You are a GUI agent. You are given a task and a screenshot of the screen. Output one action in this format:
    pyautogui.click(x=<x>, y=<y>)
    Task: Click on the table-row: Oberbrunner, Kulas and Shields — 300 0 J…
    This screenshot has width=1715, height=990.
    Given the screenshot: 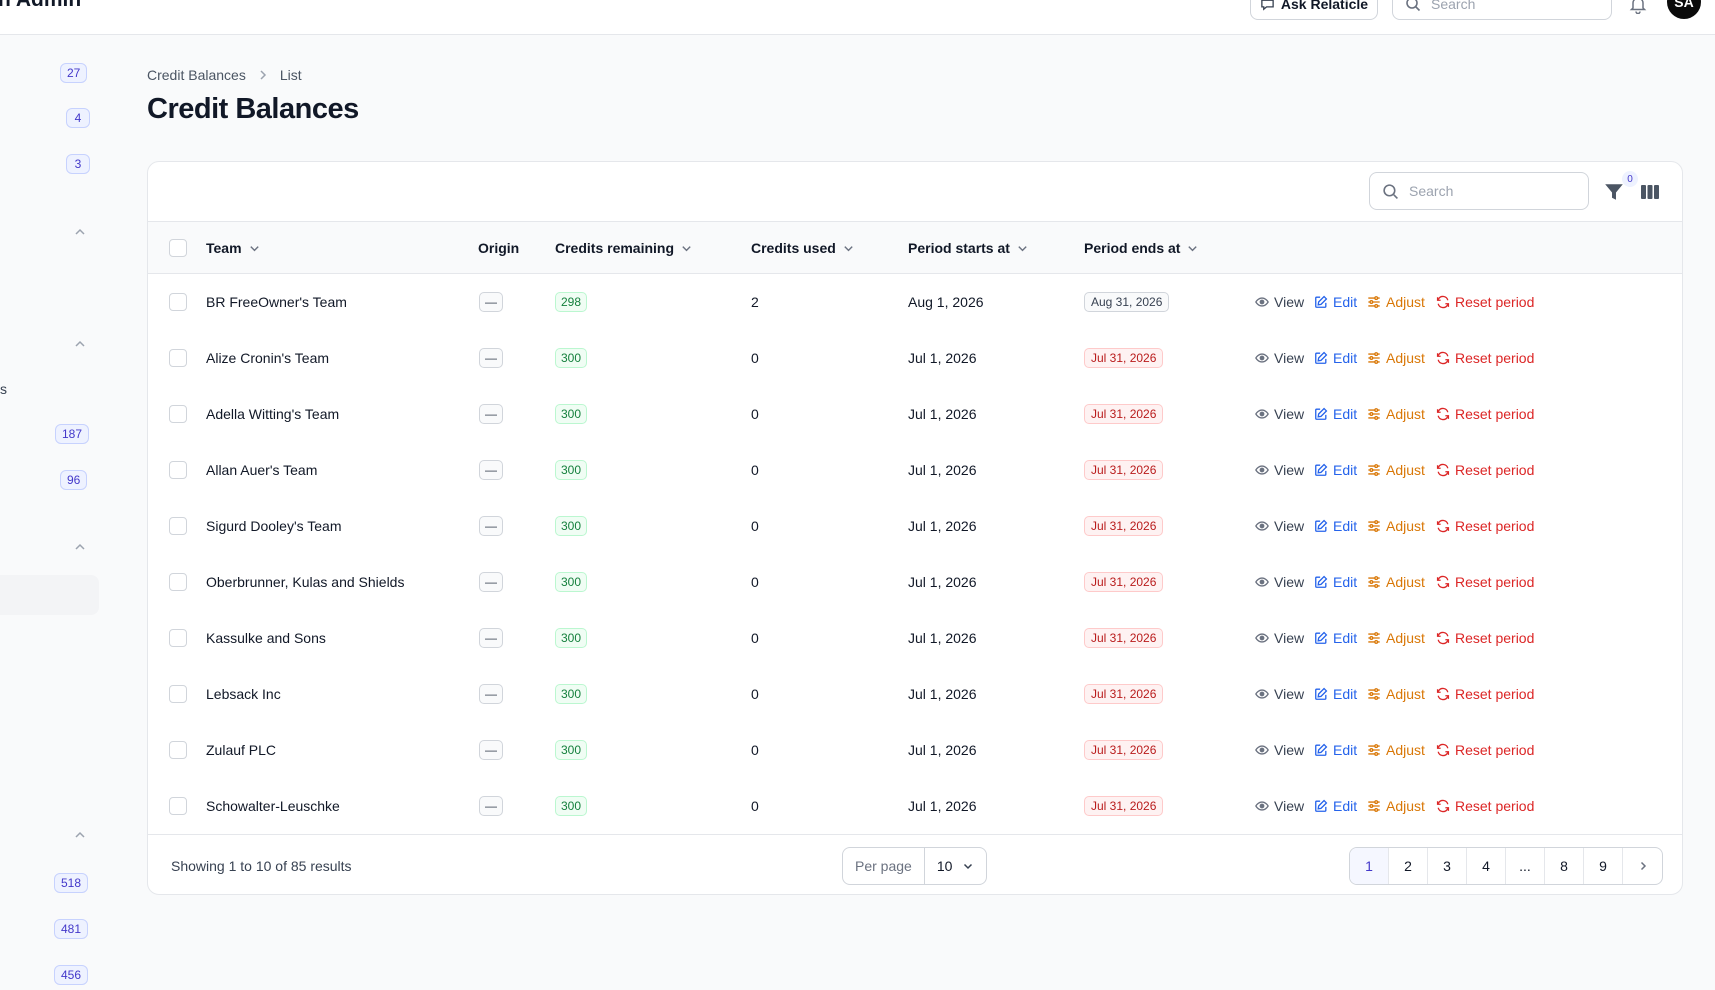 What is the action you would take?
    pyautogui.click(x=915, y=582)
    